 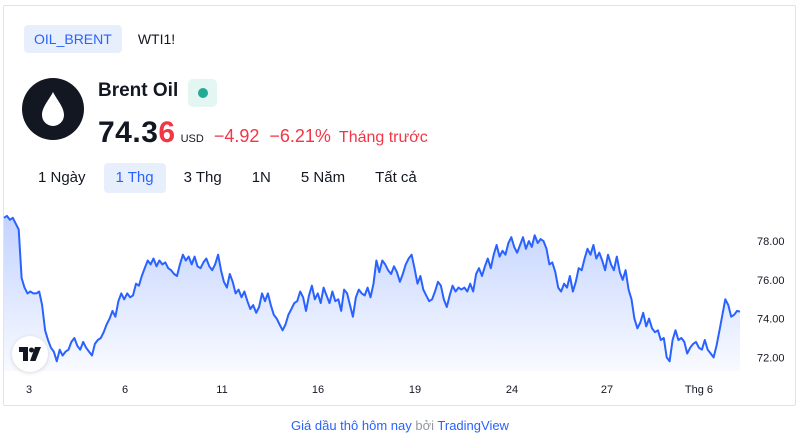 What do you see at coordinates (221, 390) in the screenshot?
I see `x-tick-label: 11` at bounding box center [221, 390].